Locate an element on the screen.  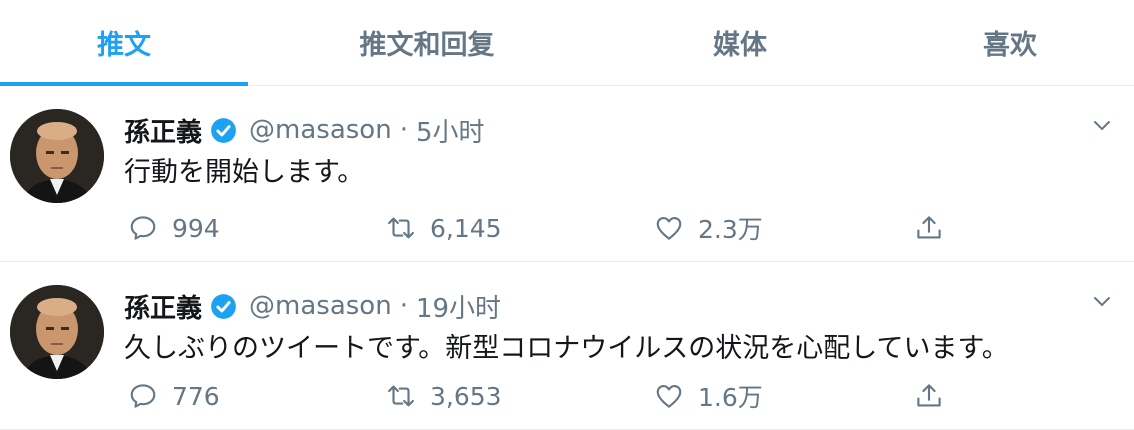
tab-likes: 喜欢 is located at coordinates (1010, 42).